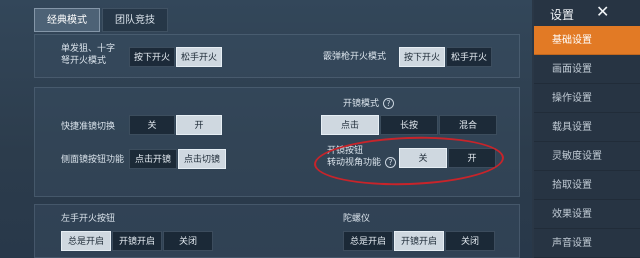 The height and width of the screenshot is (258, 640). Describe the element at coordinates (350, 125) in the screenshot. I see `scope-mode-tap-option: 点击` at that location.